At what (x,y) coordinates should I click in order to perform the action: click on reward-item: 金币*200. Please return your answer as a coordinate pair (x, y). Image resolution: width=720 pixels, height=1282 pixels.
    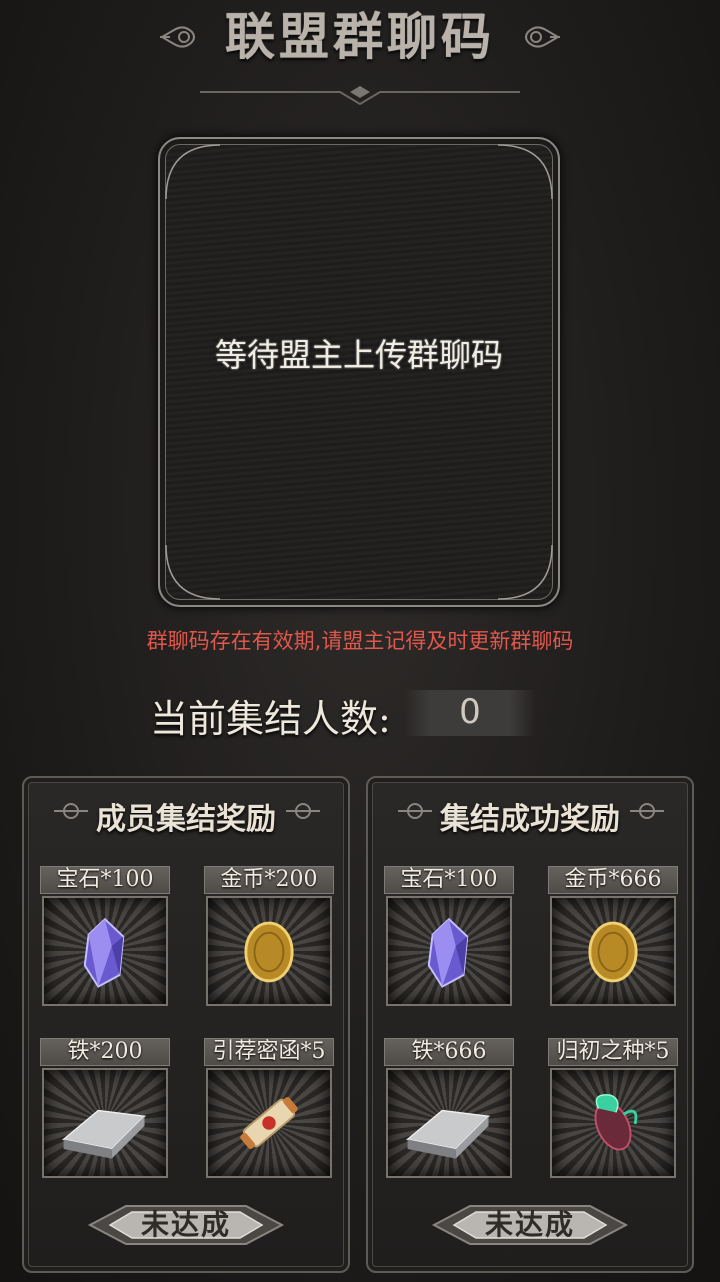
    Looking at the image, I should click on (269, 937).